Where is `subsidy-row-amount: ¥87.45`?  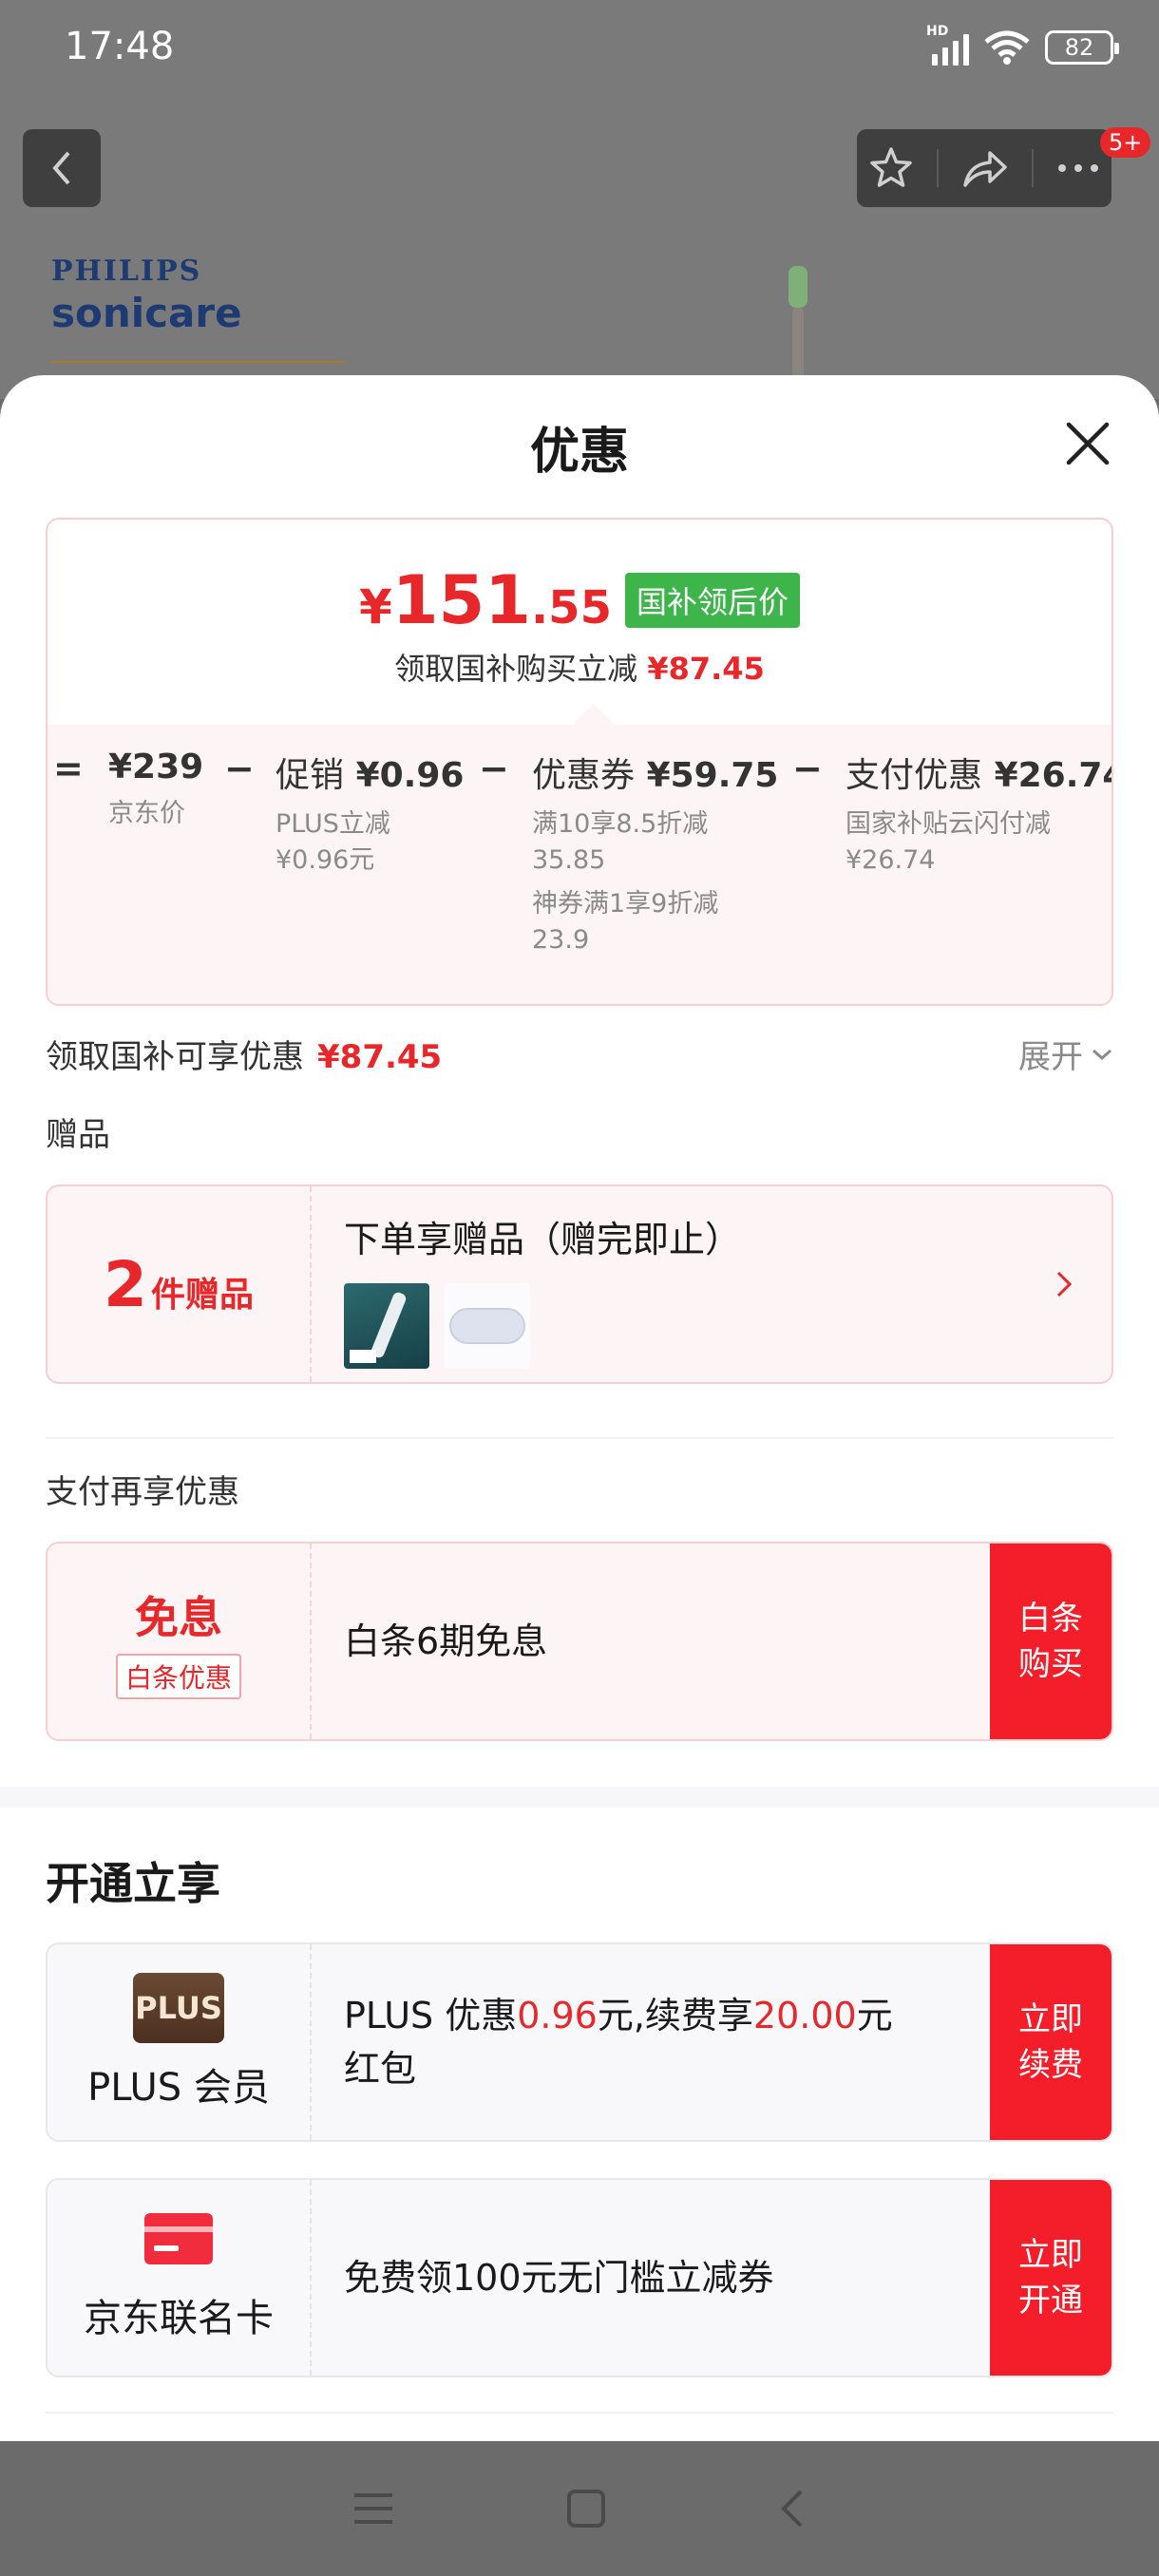
subsidy-row-amount: ¥87.45 is located at coordinates (380, 1057).